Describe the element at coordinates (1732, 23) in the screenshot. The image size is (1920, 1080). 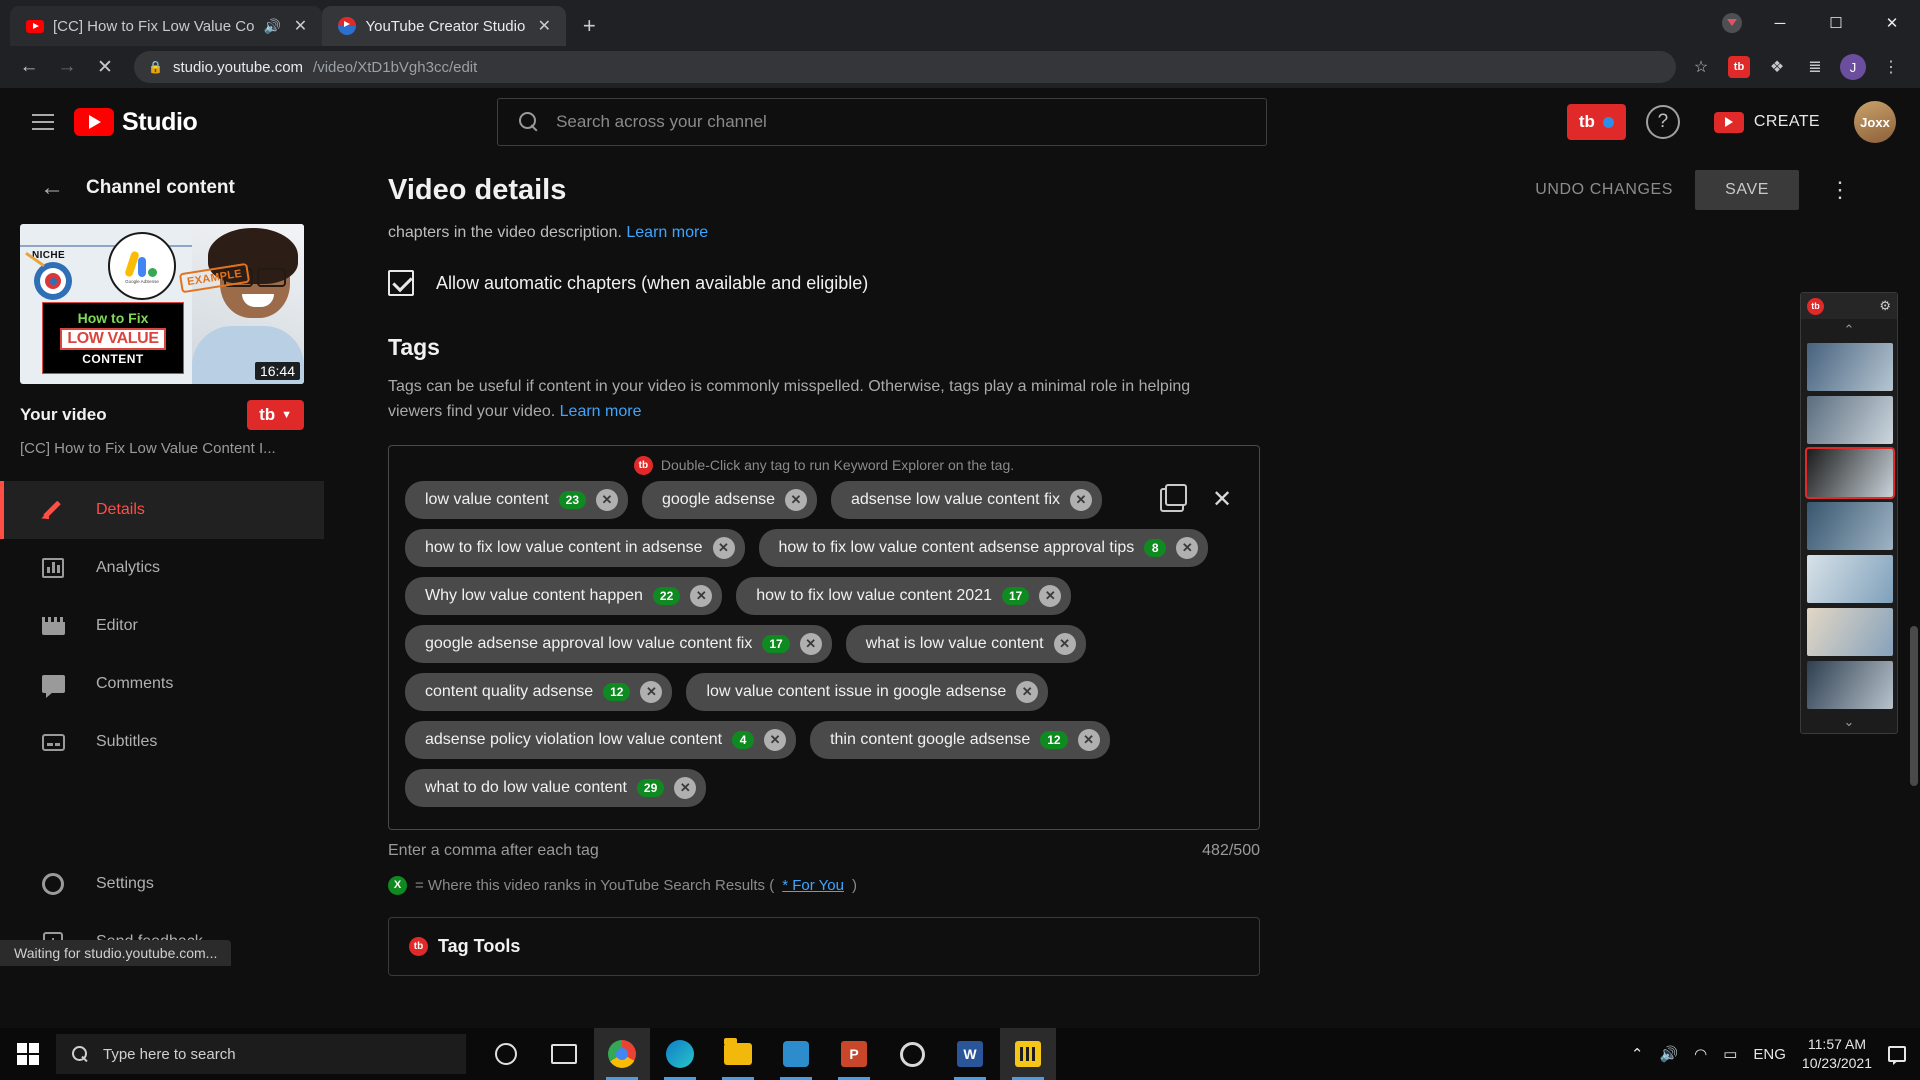
I see `download-indicator-icon` at that location.